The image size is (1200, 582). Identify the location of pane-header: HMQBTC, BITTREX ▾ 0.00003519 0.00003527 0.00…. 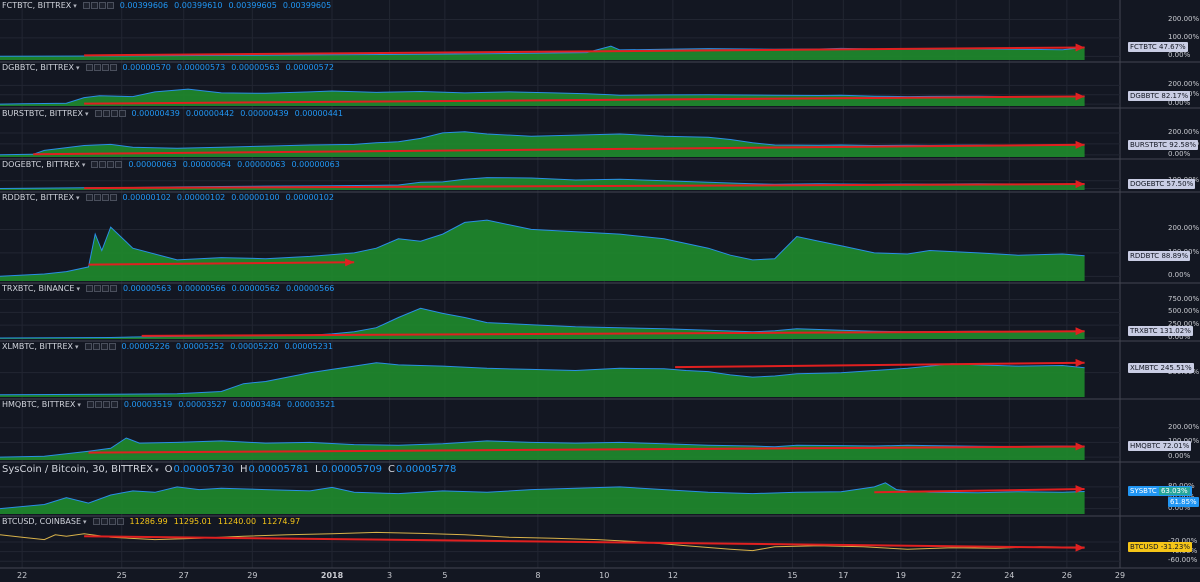
(168, 404).